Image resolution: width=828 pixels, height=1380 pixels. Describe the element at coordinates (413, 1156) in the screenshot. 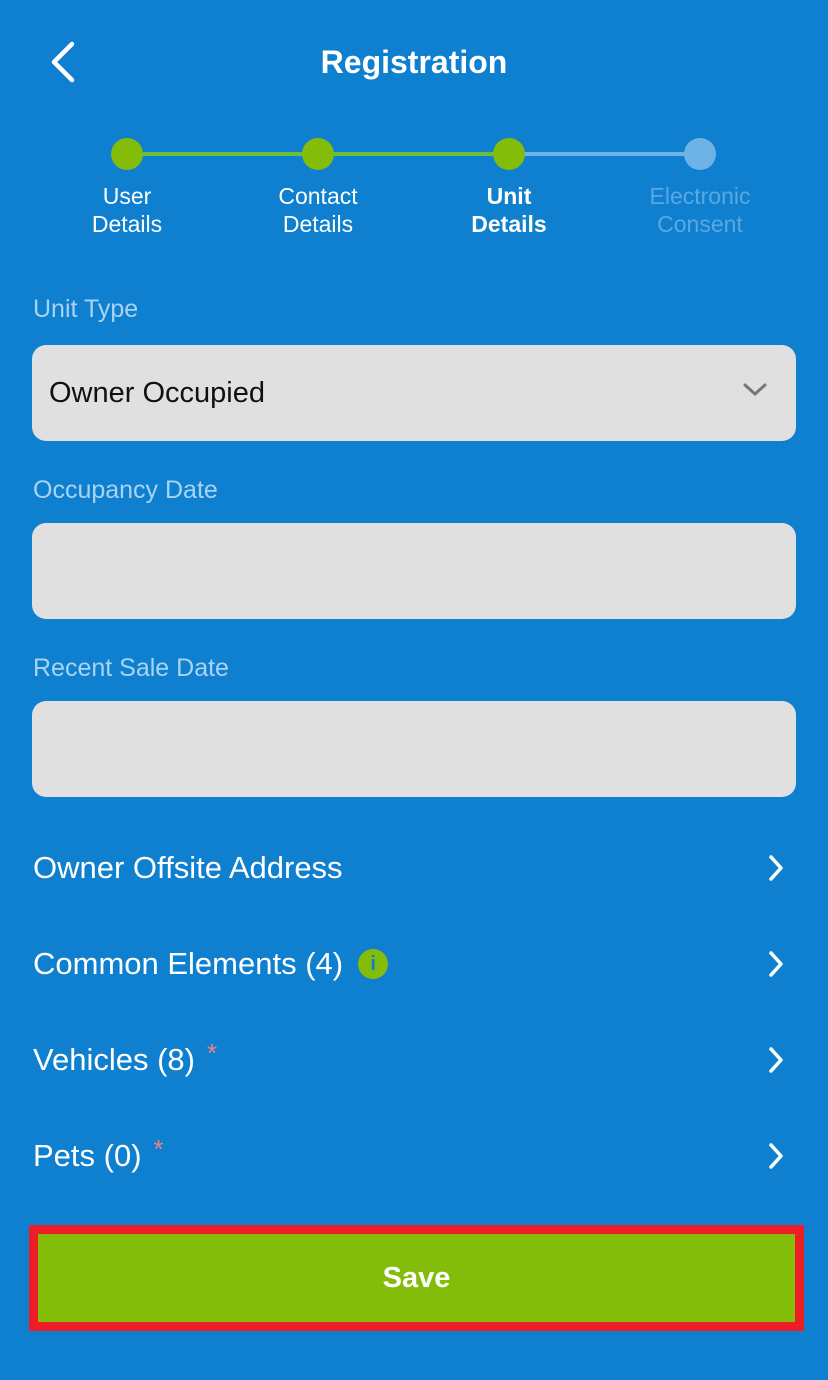

I see `pets-link: Pets (0) *` at that location.